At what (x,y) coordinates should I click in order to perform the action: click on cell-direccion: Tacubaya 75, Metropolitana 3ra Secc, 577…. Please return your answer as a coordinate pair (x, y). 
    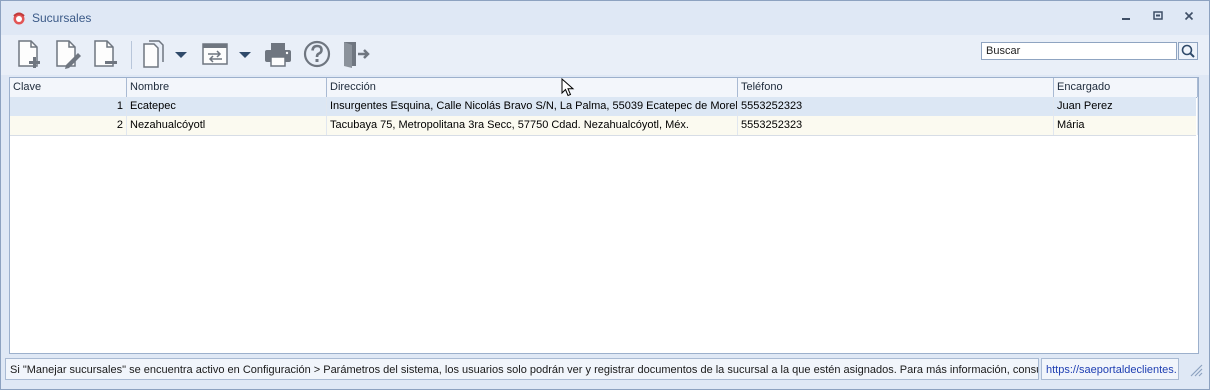
    Looking at the image, I should click on (532, 125).